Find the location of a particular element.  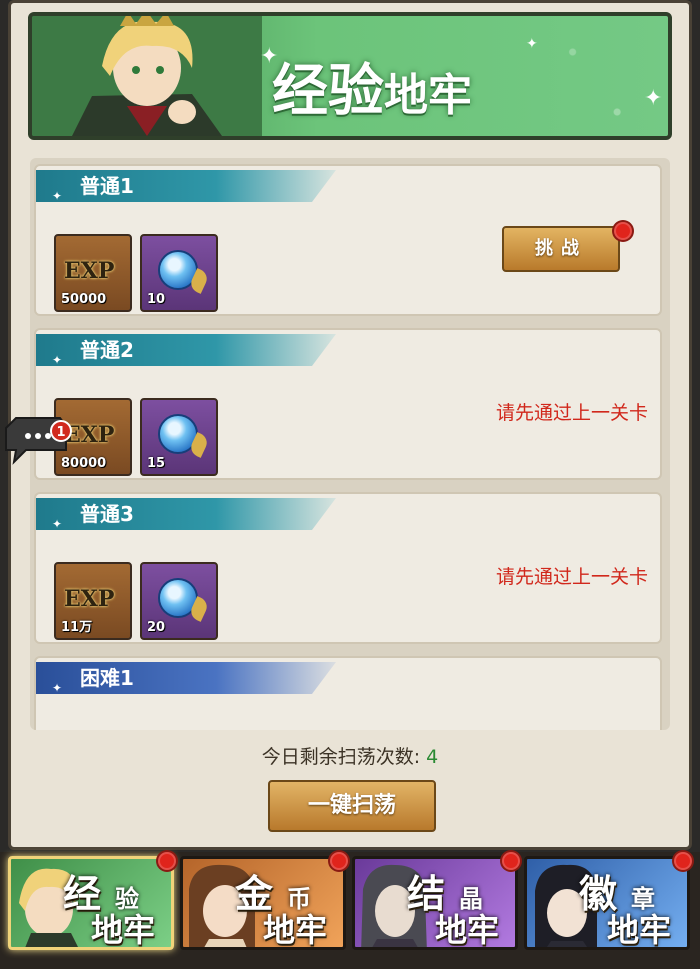

challenge-button: 挑战 is located at coordinates (561, 249).